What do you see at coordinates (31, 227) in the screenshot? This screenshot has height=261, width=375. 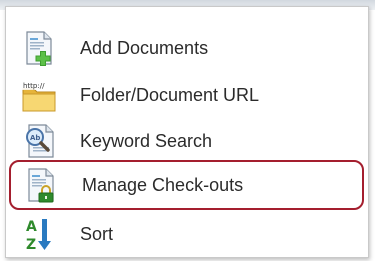 I see `sort-a-glyph: A` at bounding box center [31, 227].